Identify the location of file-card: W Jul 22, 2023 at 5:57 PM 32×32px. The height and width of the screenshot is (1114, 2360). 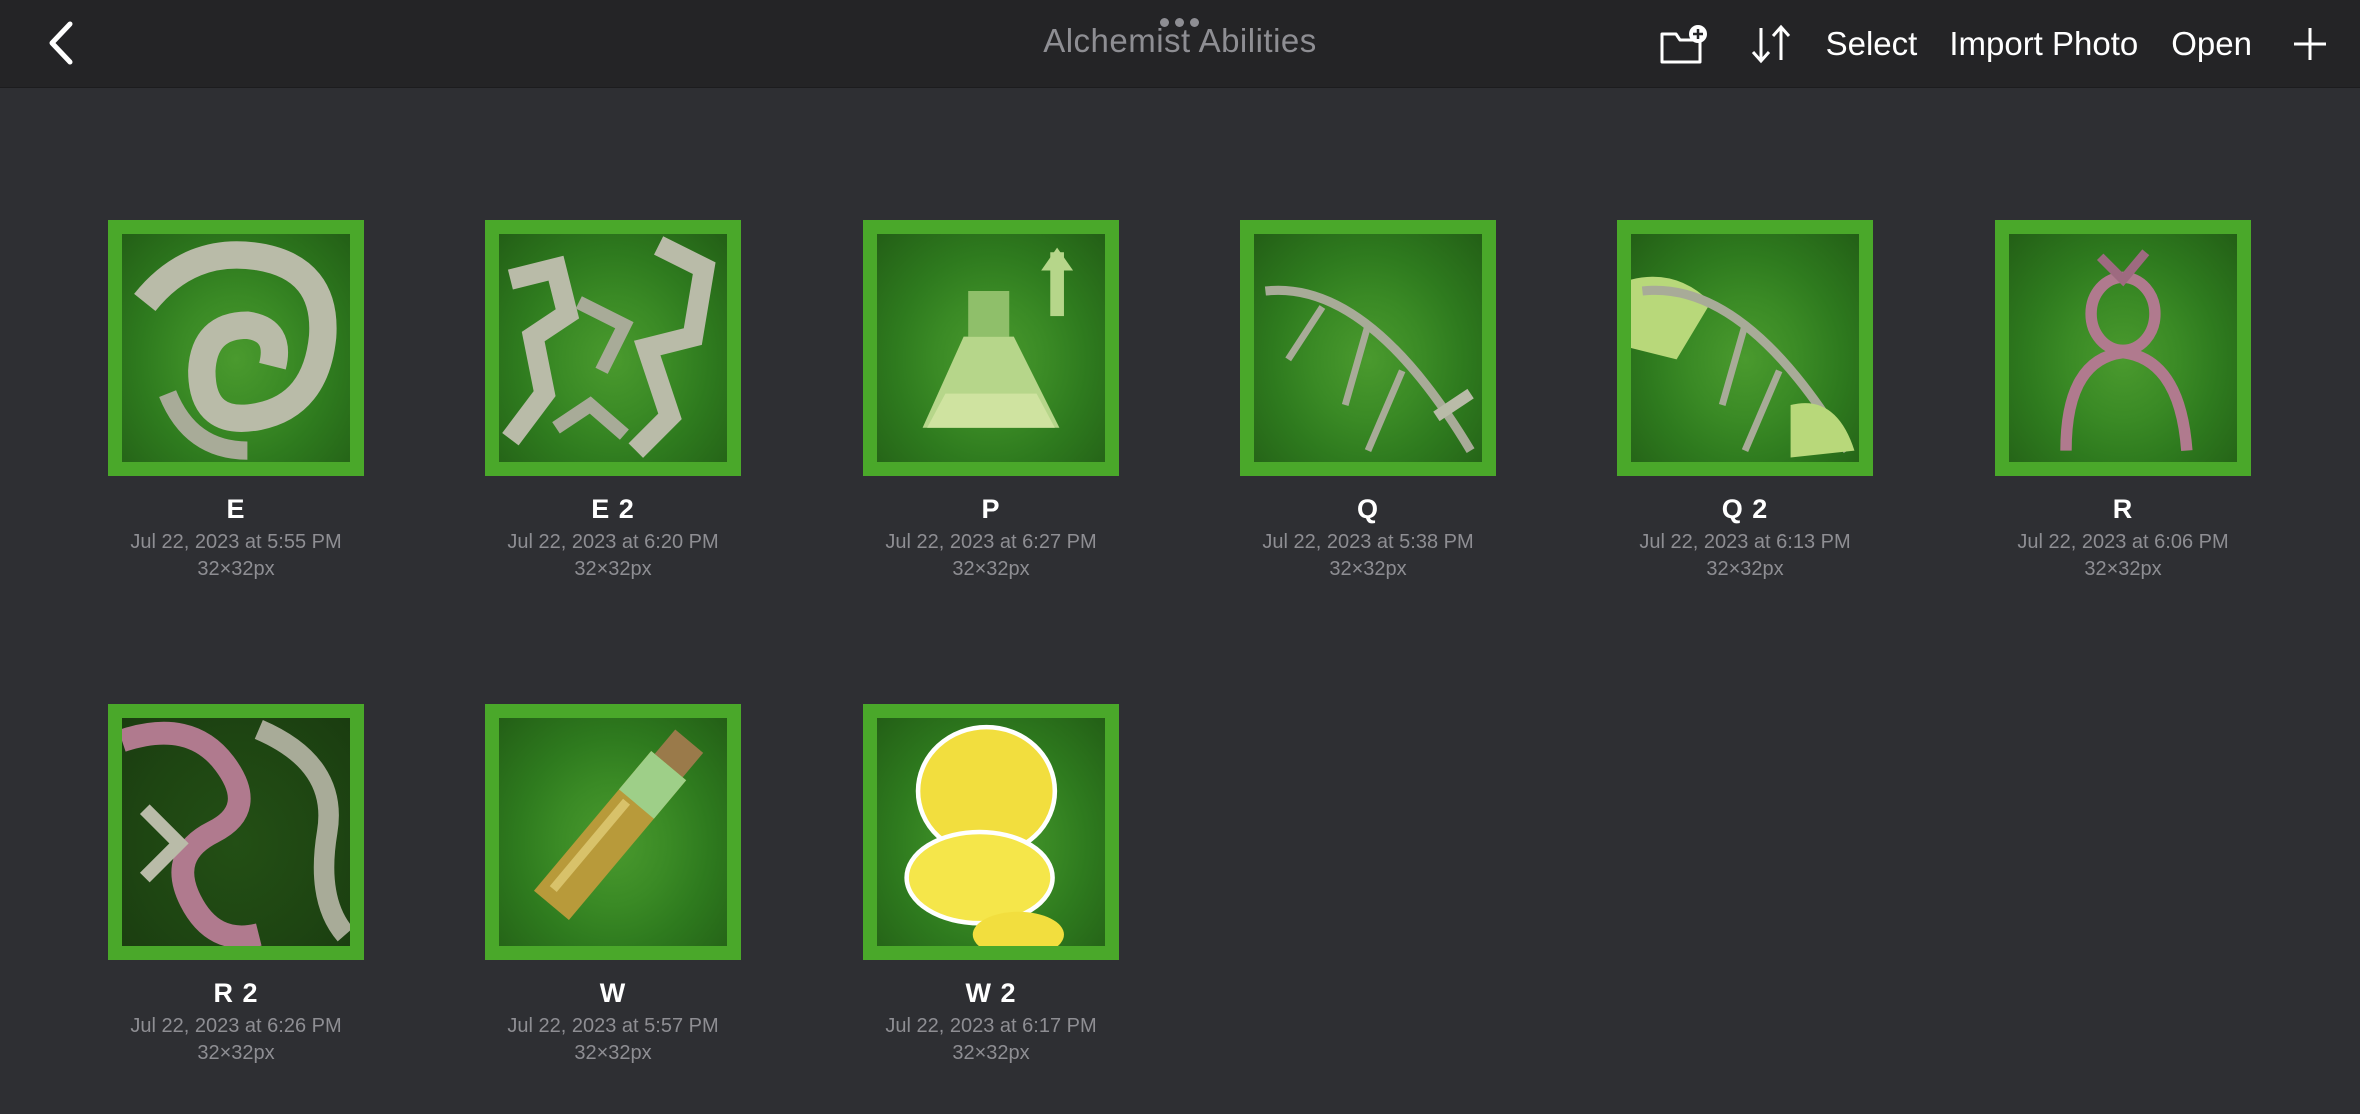
(613, 884).